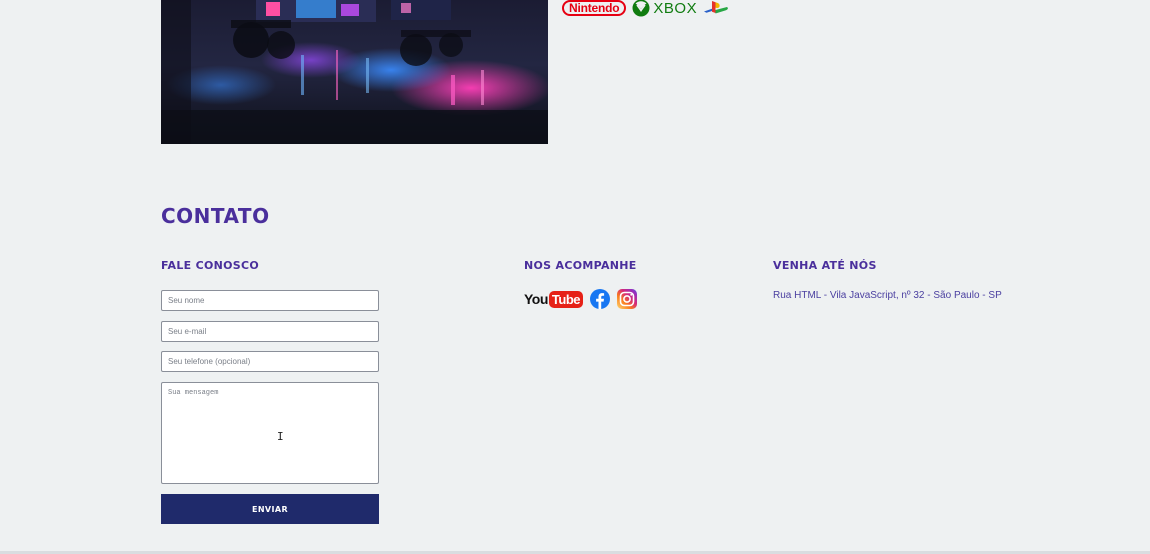 The image size is (1150, 554). I want to click on talk-to-us-title: Fale conosco, so click(210, 265).